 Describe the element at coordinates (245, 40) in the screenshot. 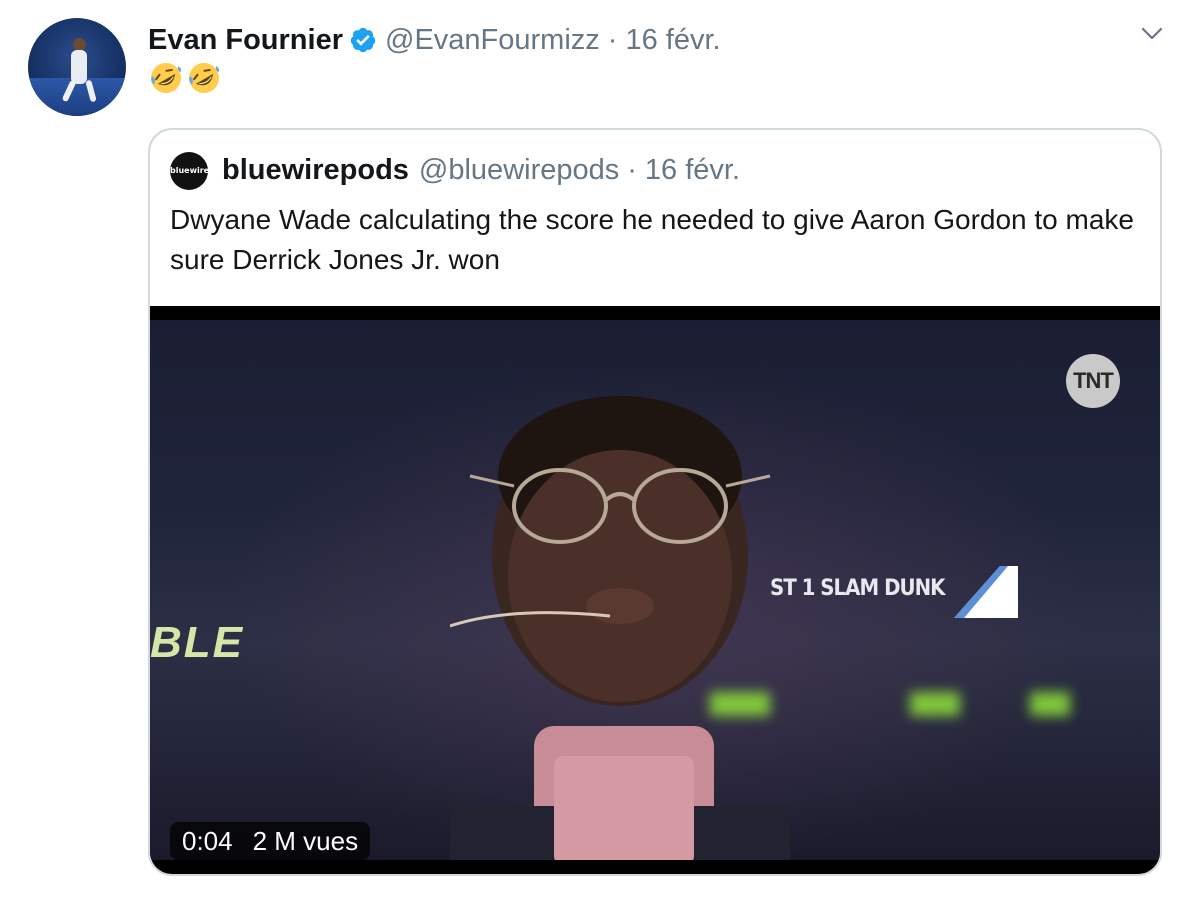

I see `author-display-name: Evan Fournier` at that location.